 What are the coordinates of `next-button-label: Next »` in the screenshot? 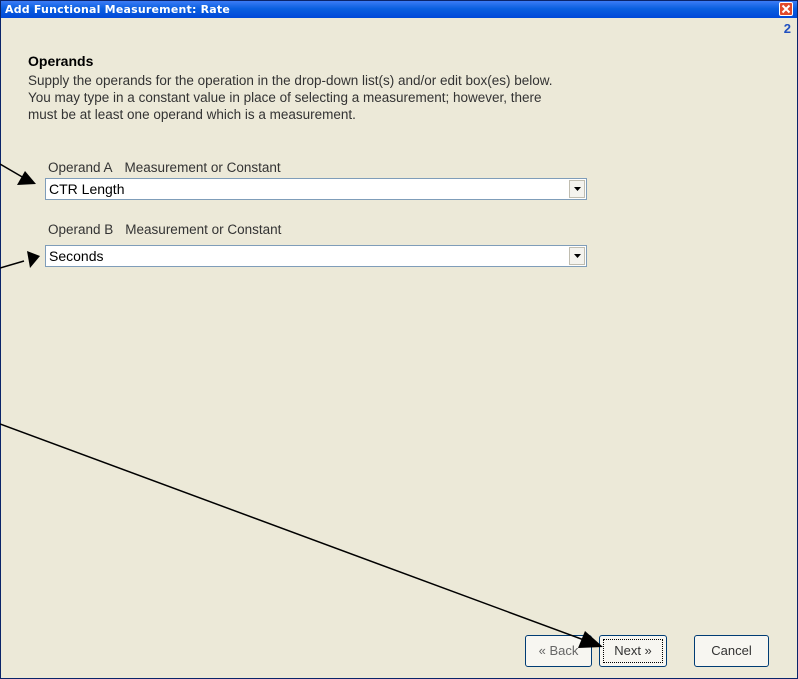 It's located at (633, 650).